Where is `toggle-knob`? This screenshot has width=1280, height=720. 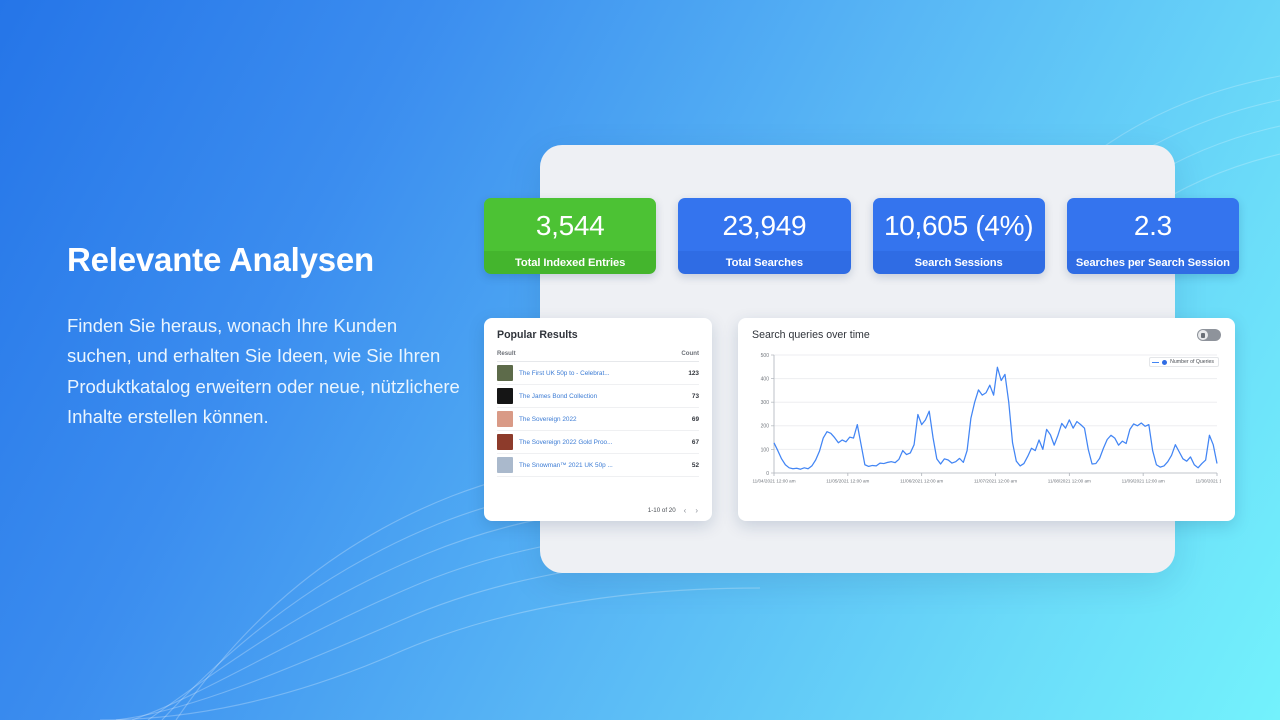 toggle-knob is located at coordinates (1203, 335).